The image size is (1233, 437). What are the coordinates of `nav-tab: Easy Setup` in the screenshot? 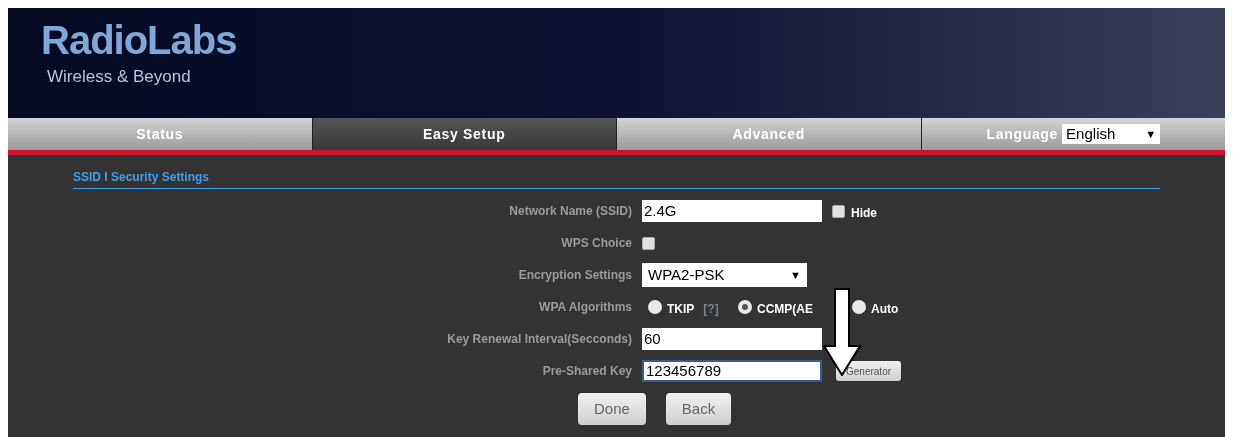 It's located at (464, 134).